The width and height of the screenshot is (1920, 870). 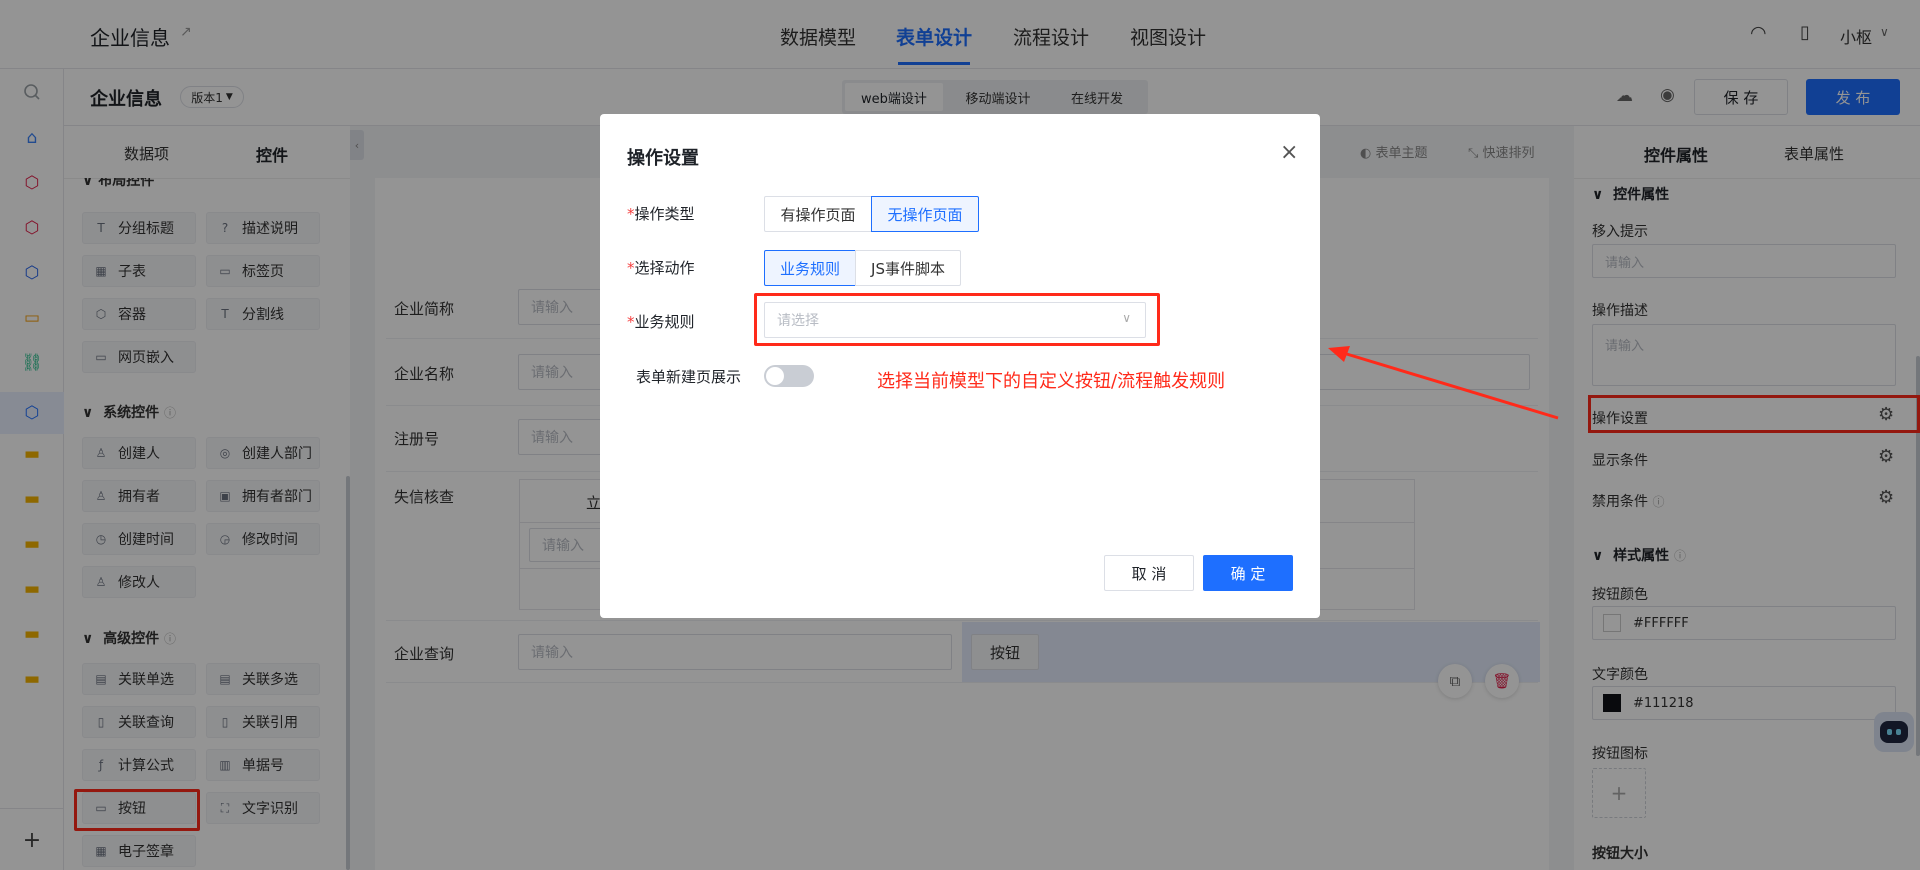 I want to click on op-type-no-page: 无操作页面, so click(x=925, y=214).